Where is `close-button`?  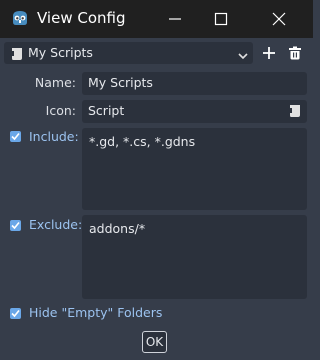
close-button is located at coordinates (279, 19).